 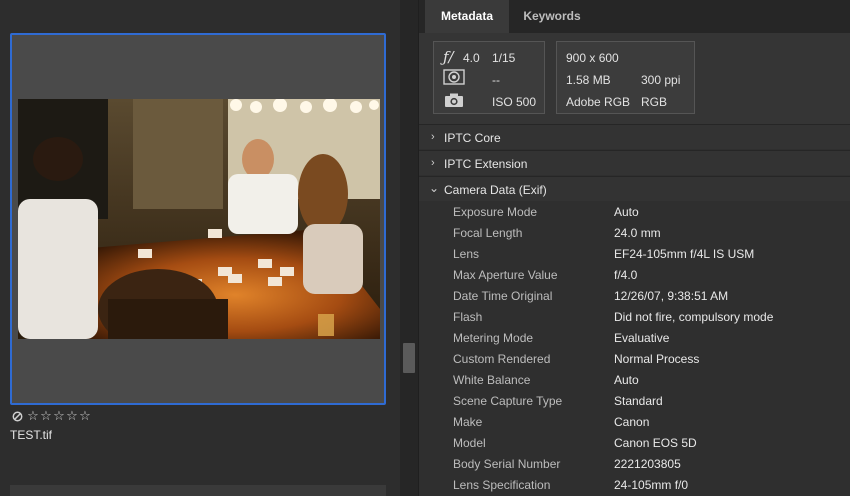 What do you see at coordinates (625, 77) in the screenshot?
I see `file-summary: 900 x 600 1.58 MB 300 ppi Adobe RGB RGB` at bounding box center [625, 77].